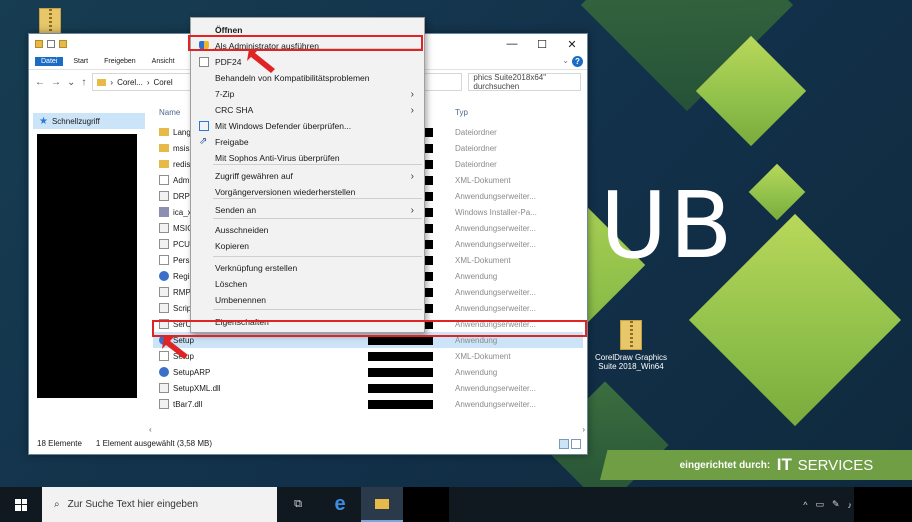 The width and height of the screenshot is (912, 522). What do you see at coordinates (631, 357) in the screenshot?
I see `desktop-icon-label: CorelDraw Graphics` at bounding box center [631, 357].